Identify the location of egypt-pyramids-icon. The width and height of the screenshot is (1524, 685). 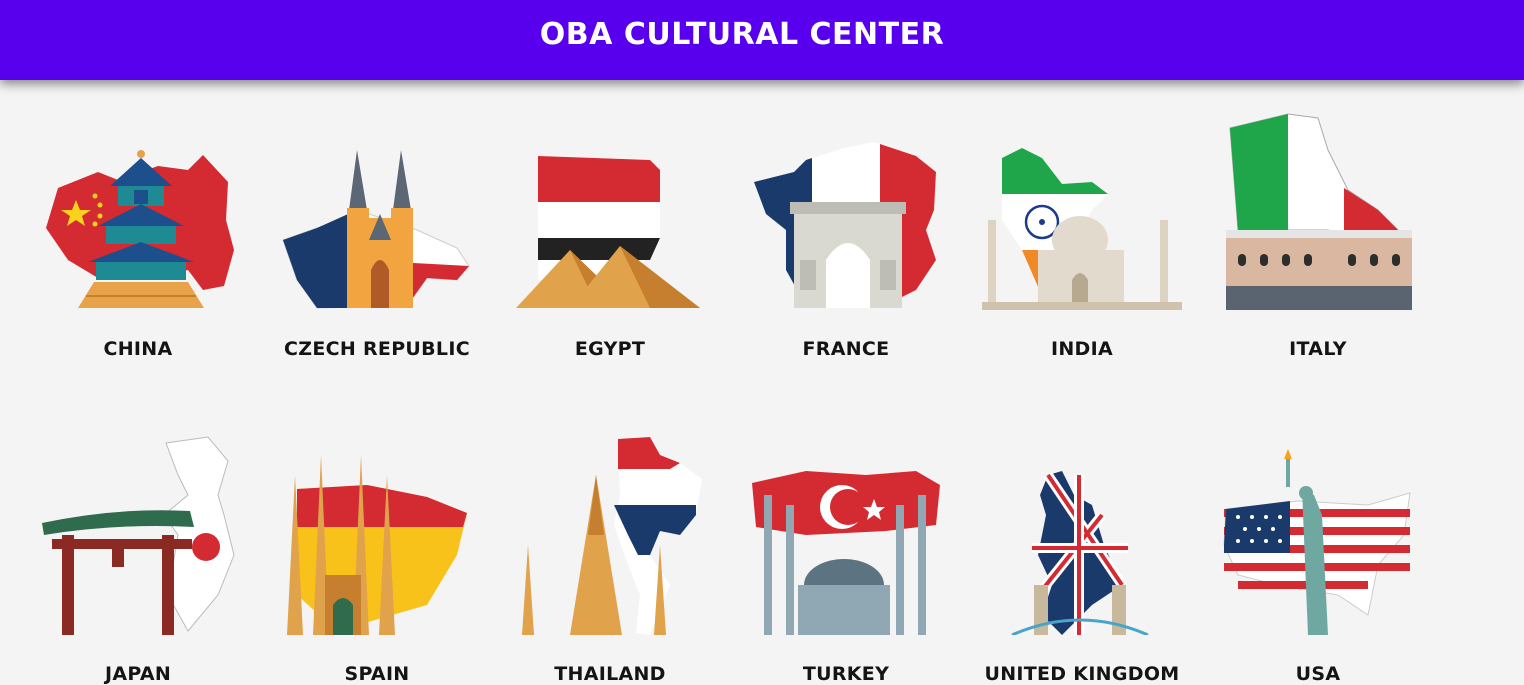
(608, 232).